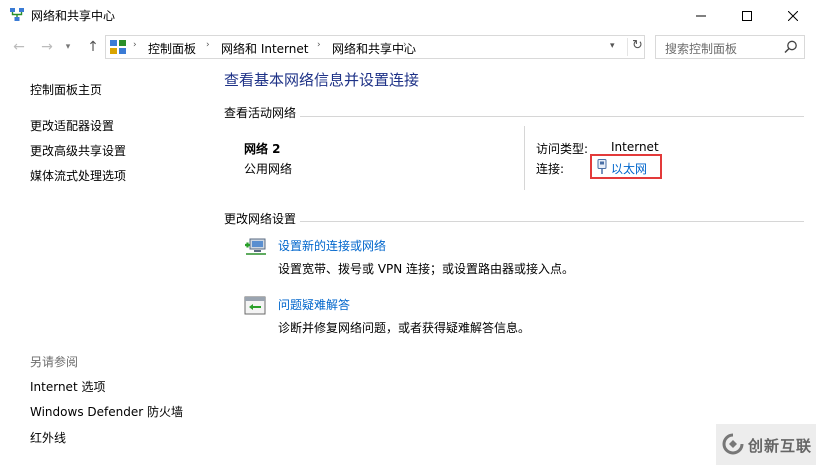 Image resolution: width=816 pixels, height=465 pixels. What do you see at coordinates (262, 149) in the screenshot?
I see `network-name: 网络 2` at bounding box center [262, 149].